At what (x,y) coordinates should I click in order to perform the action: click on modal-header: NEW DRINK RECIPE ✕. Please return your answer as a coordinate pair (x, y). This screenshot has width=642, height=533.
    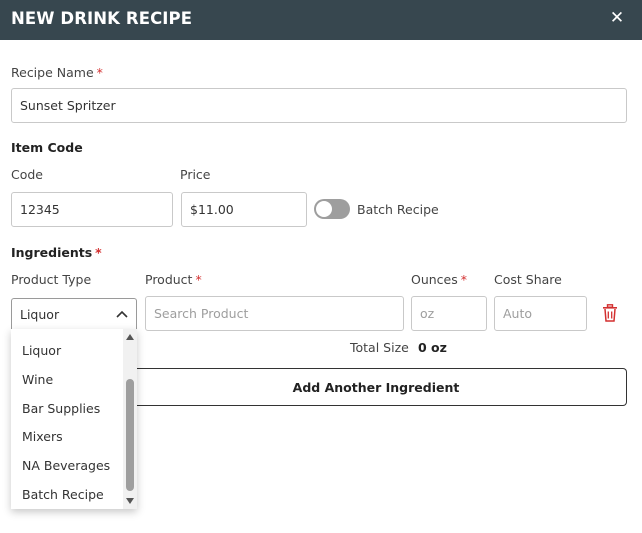
    Looking at the image, I should click on (321, 20).